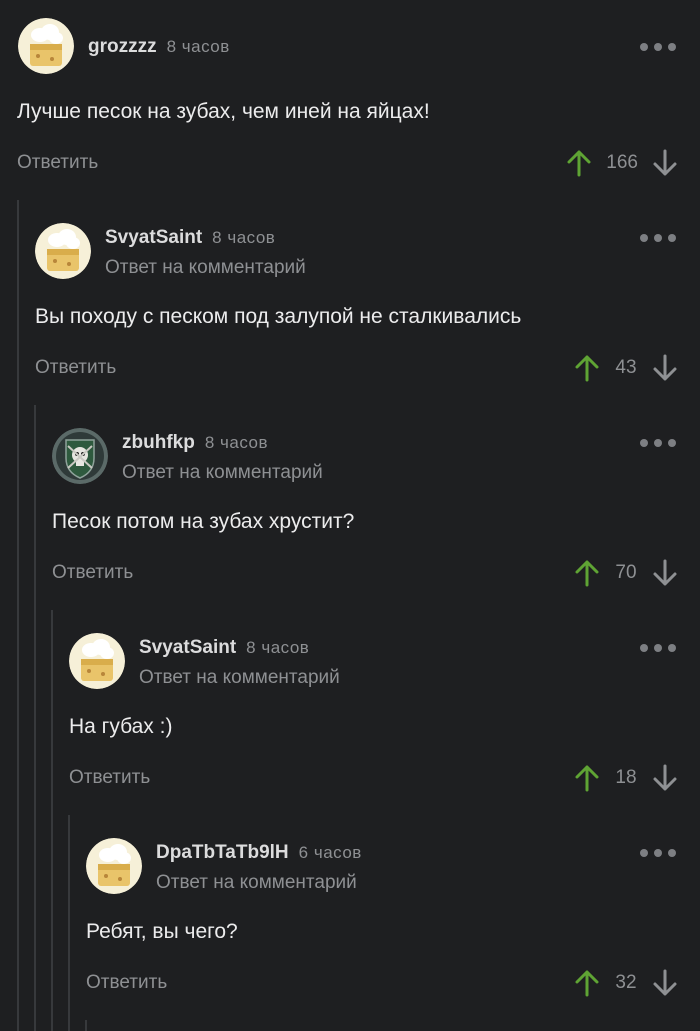 Image resolution: width=700 pixels, height=1031 pixels. I want to click on vote-count: 18, so click(626, 777).